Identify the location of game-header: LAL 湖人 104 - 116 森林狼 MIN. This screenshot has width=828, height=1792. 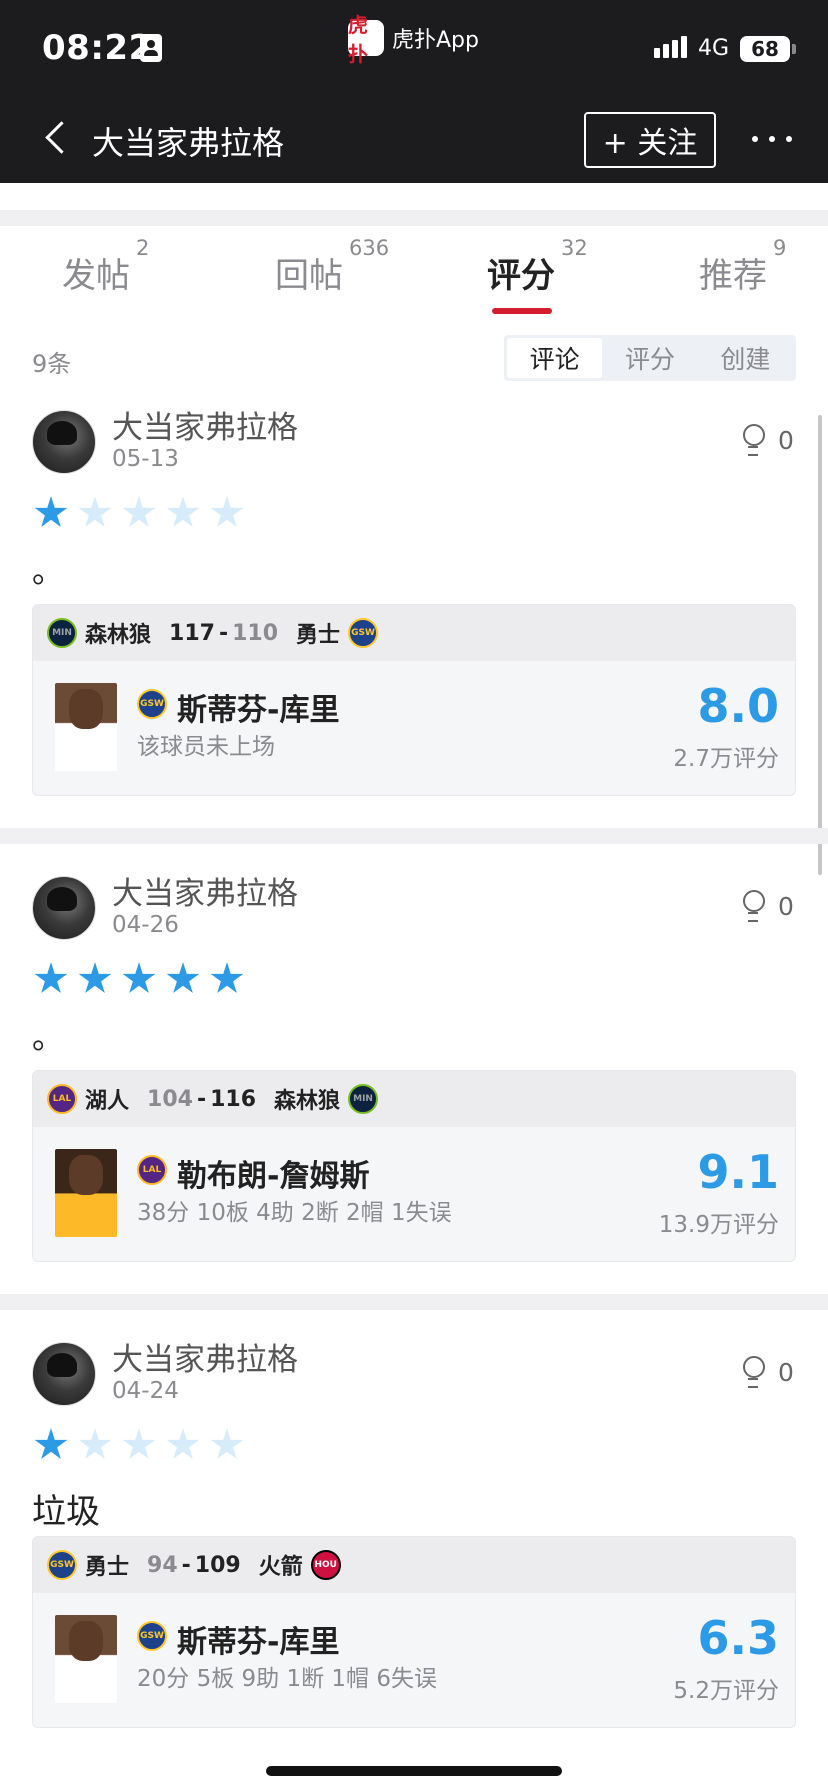
(414, 1099).